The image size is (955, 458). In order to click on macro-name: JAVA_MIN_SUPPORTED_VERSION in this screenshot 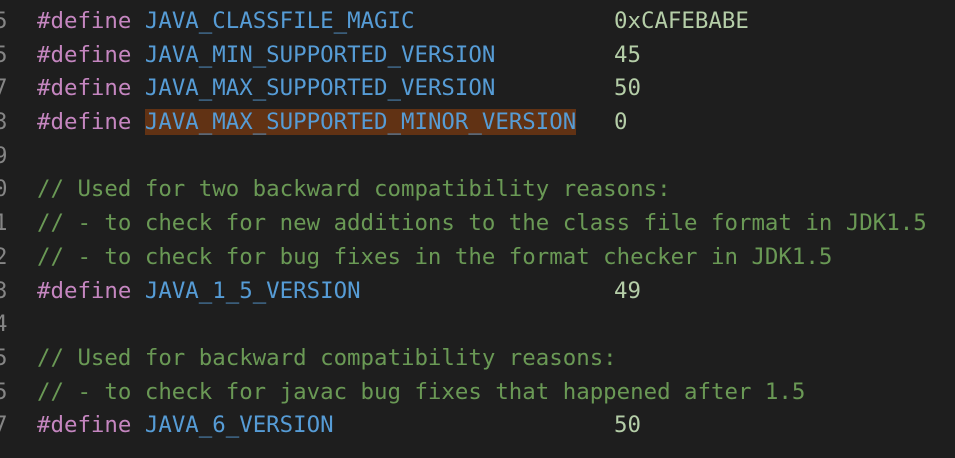, I will do `click(320, 55)`.